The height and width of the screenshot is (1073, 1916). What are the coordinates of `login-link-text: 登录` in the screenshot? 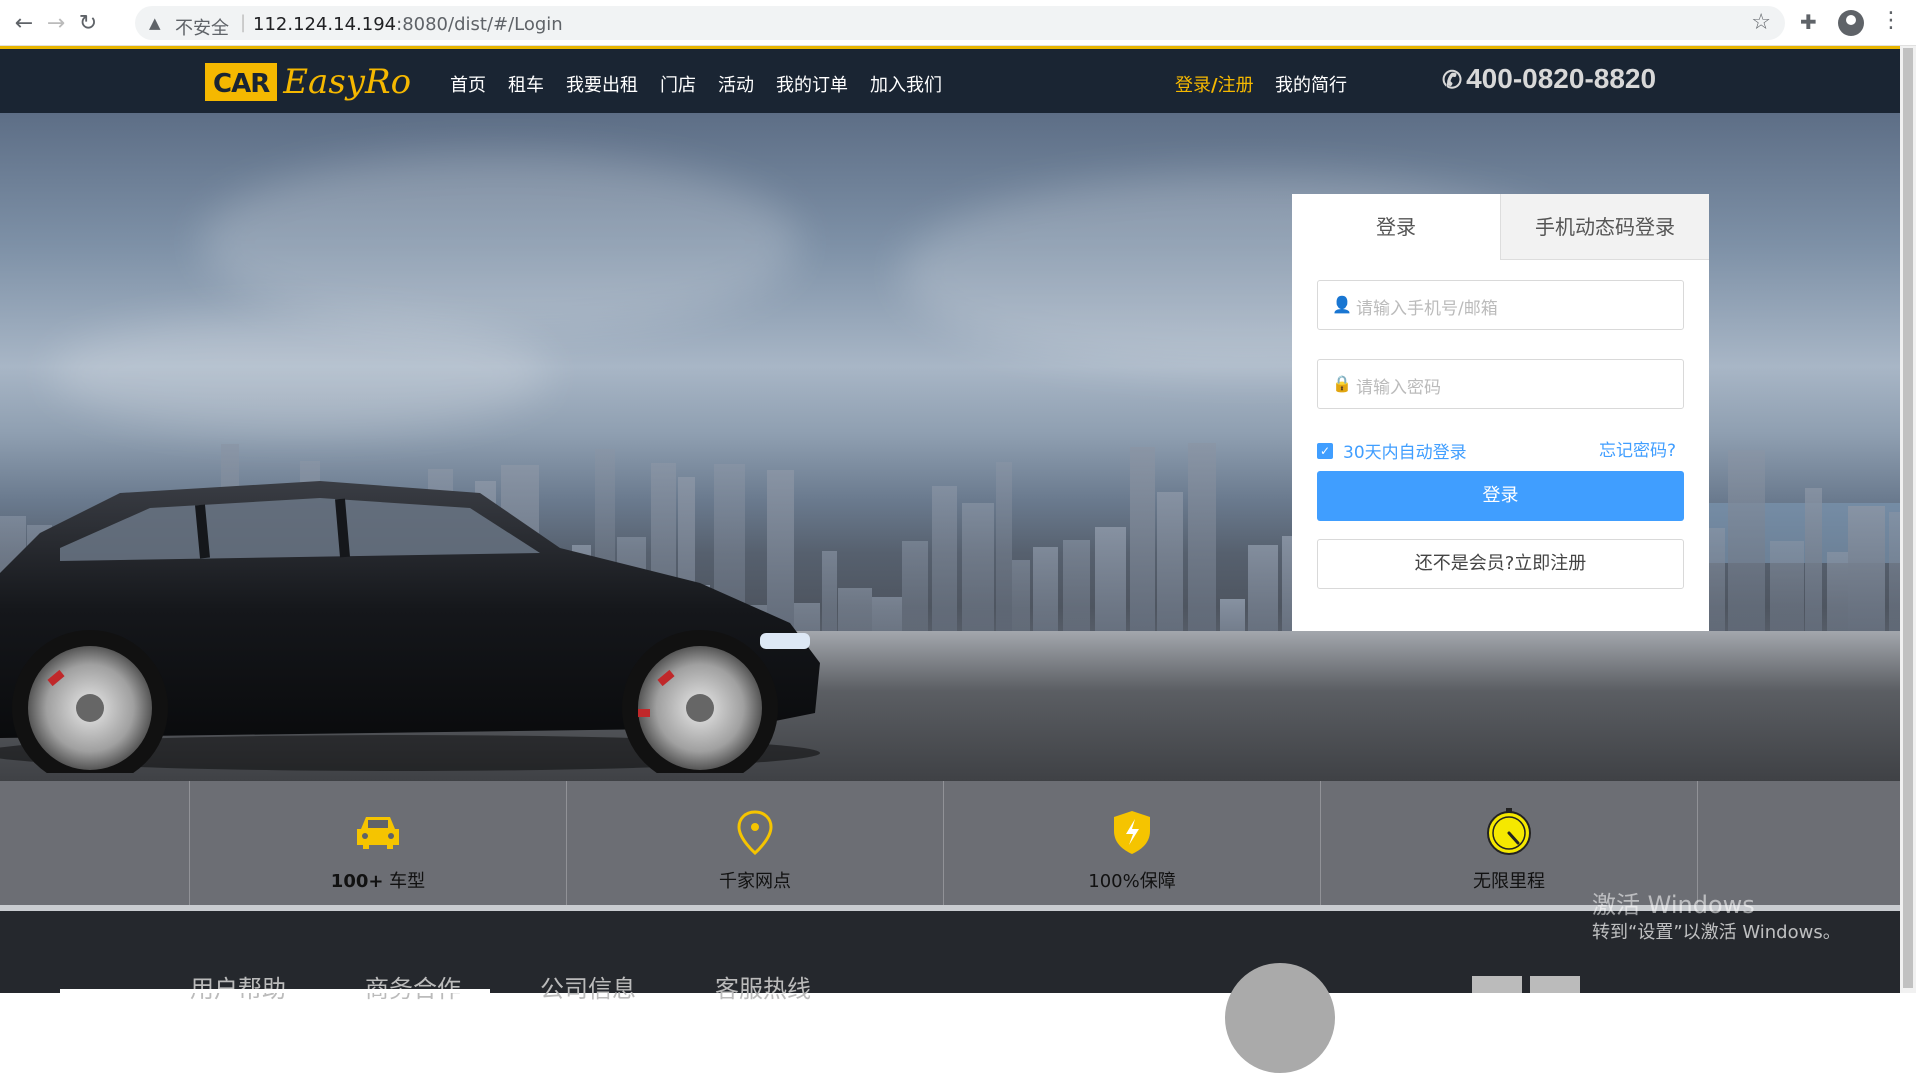 It's located at (1193, 85).